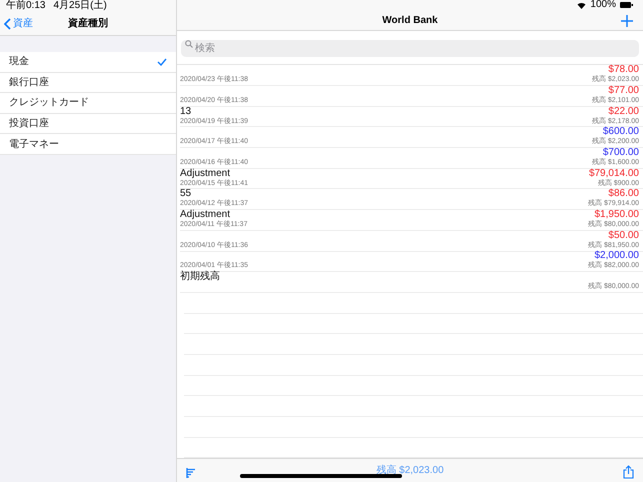 This screenshot has width=643, height=482. Describe the element at coordinates (189, 44) in the screenshot. I see `search-icon` at that location.